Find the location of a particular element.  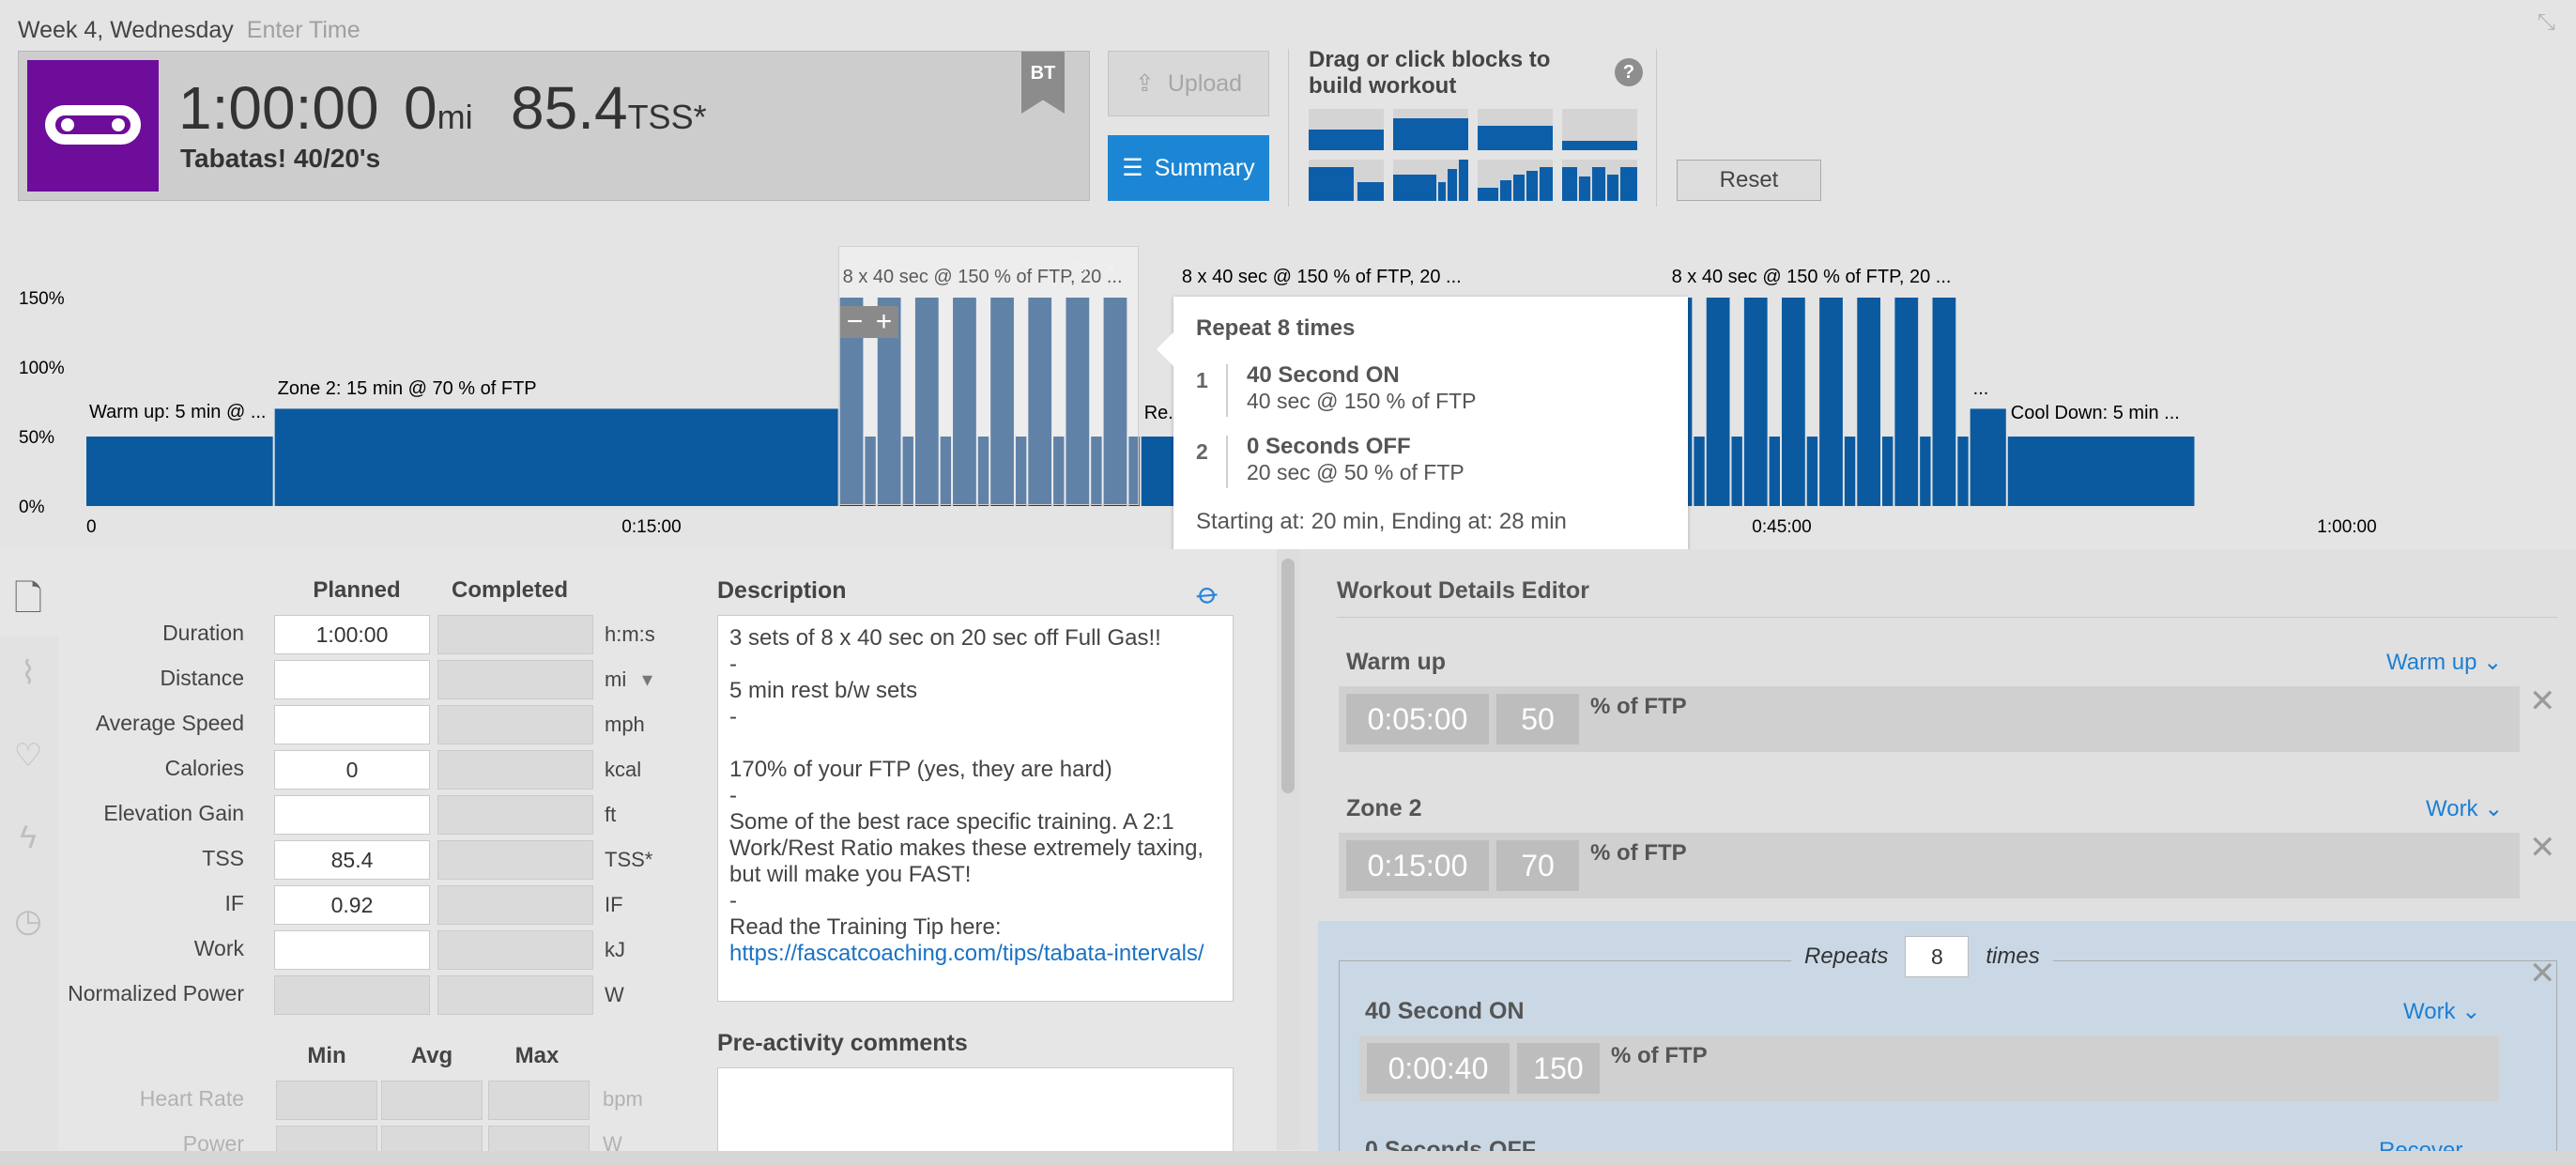

step-name: Zone 2 is located at coordinates (1384, 808).